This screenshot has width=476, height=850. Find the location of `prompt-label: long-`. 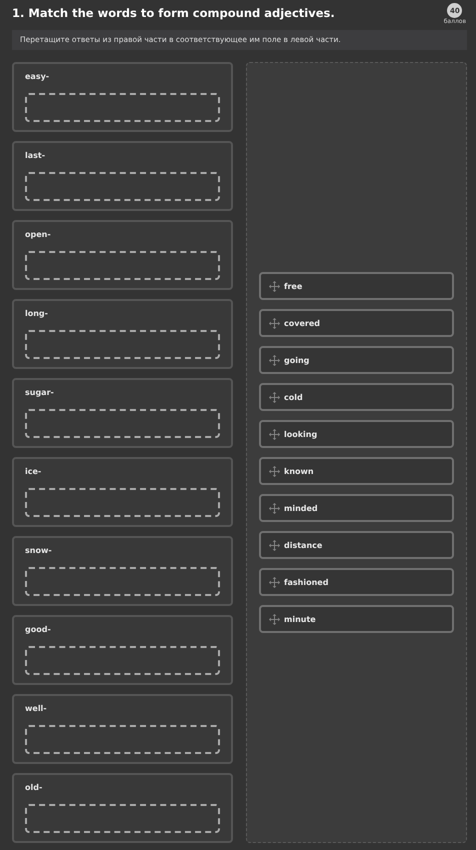

prompt-label: long- is located at coordinates (37, 314).